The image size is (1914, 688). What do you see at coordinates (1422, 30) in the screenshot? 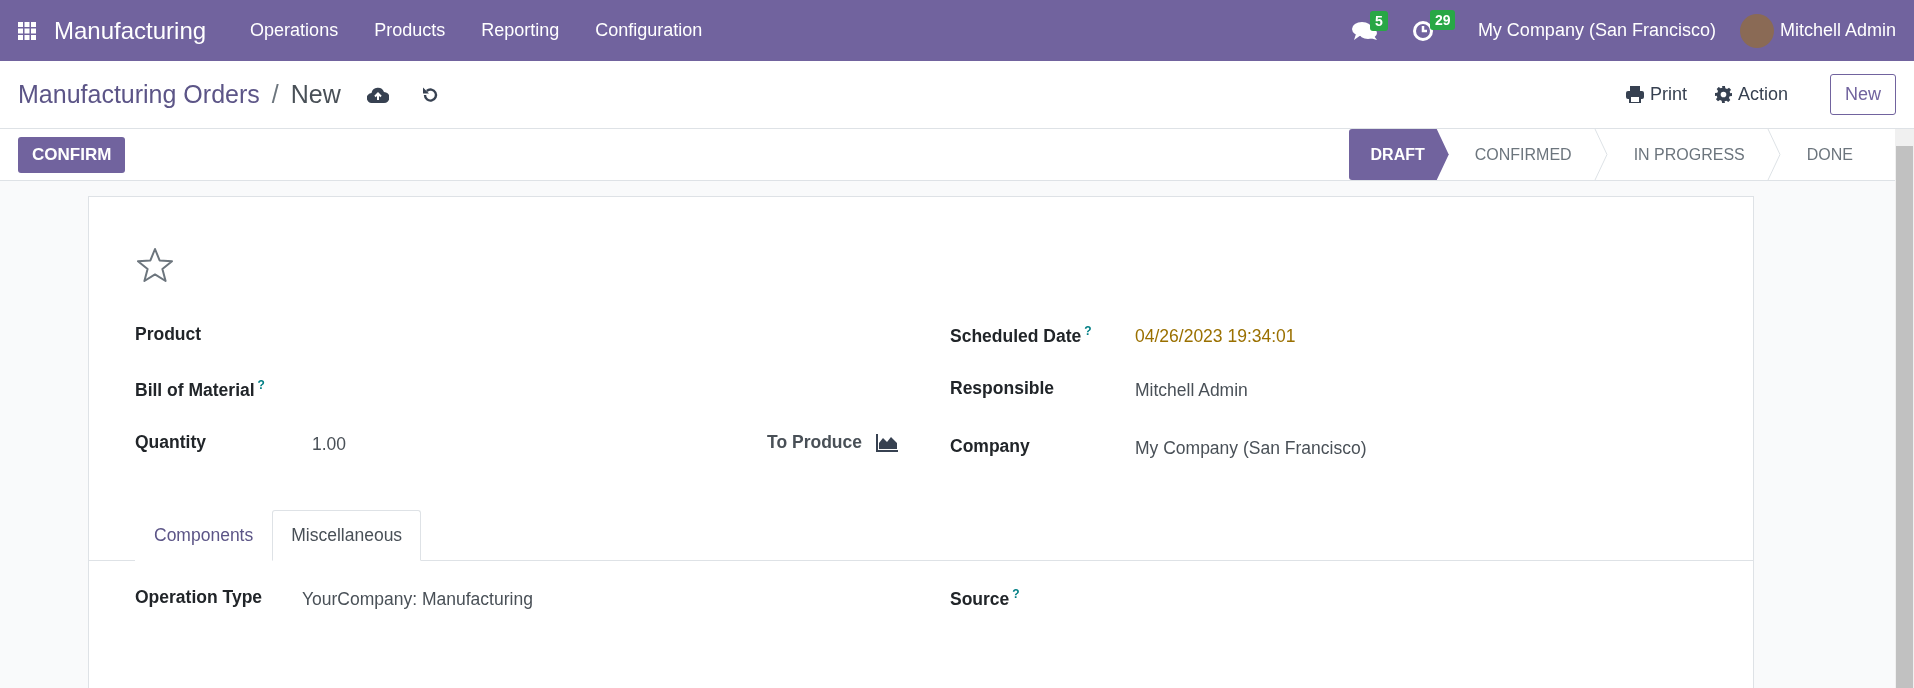
I see `clock-icon` at bounding box center [1422, 30].